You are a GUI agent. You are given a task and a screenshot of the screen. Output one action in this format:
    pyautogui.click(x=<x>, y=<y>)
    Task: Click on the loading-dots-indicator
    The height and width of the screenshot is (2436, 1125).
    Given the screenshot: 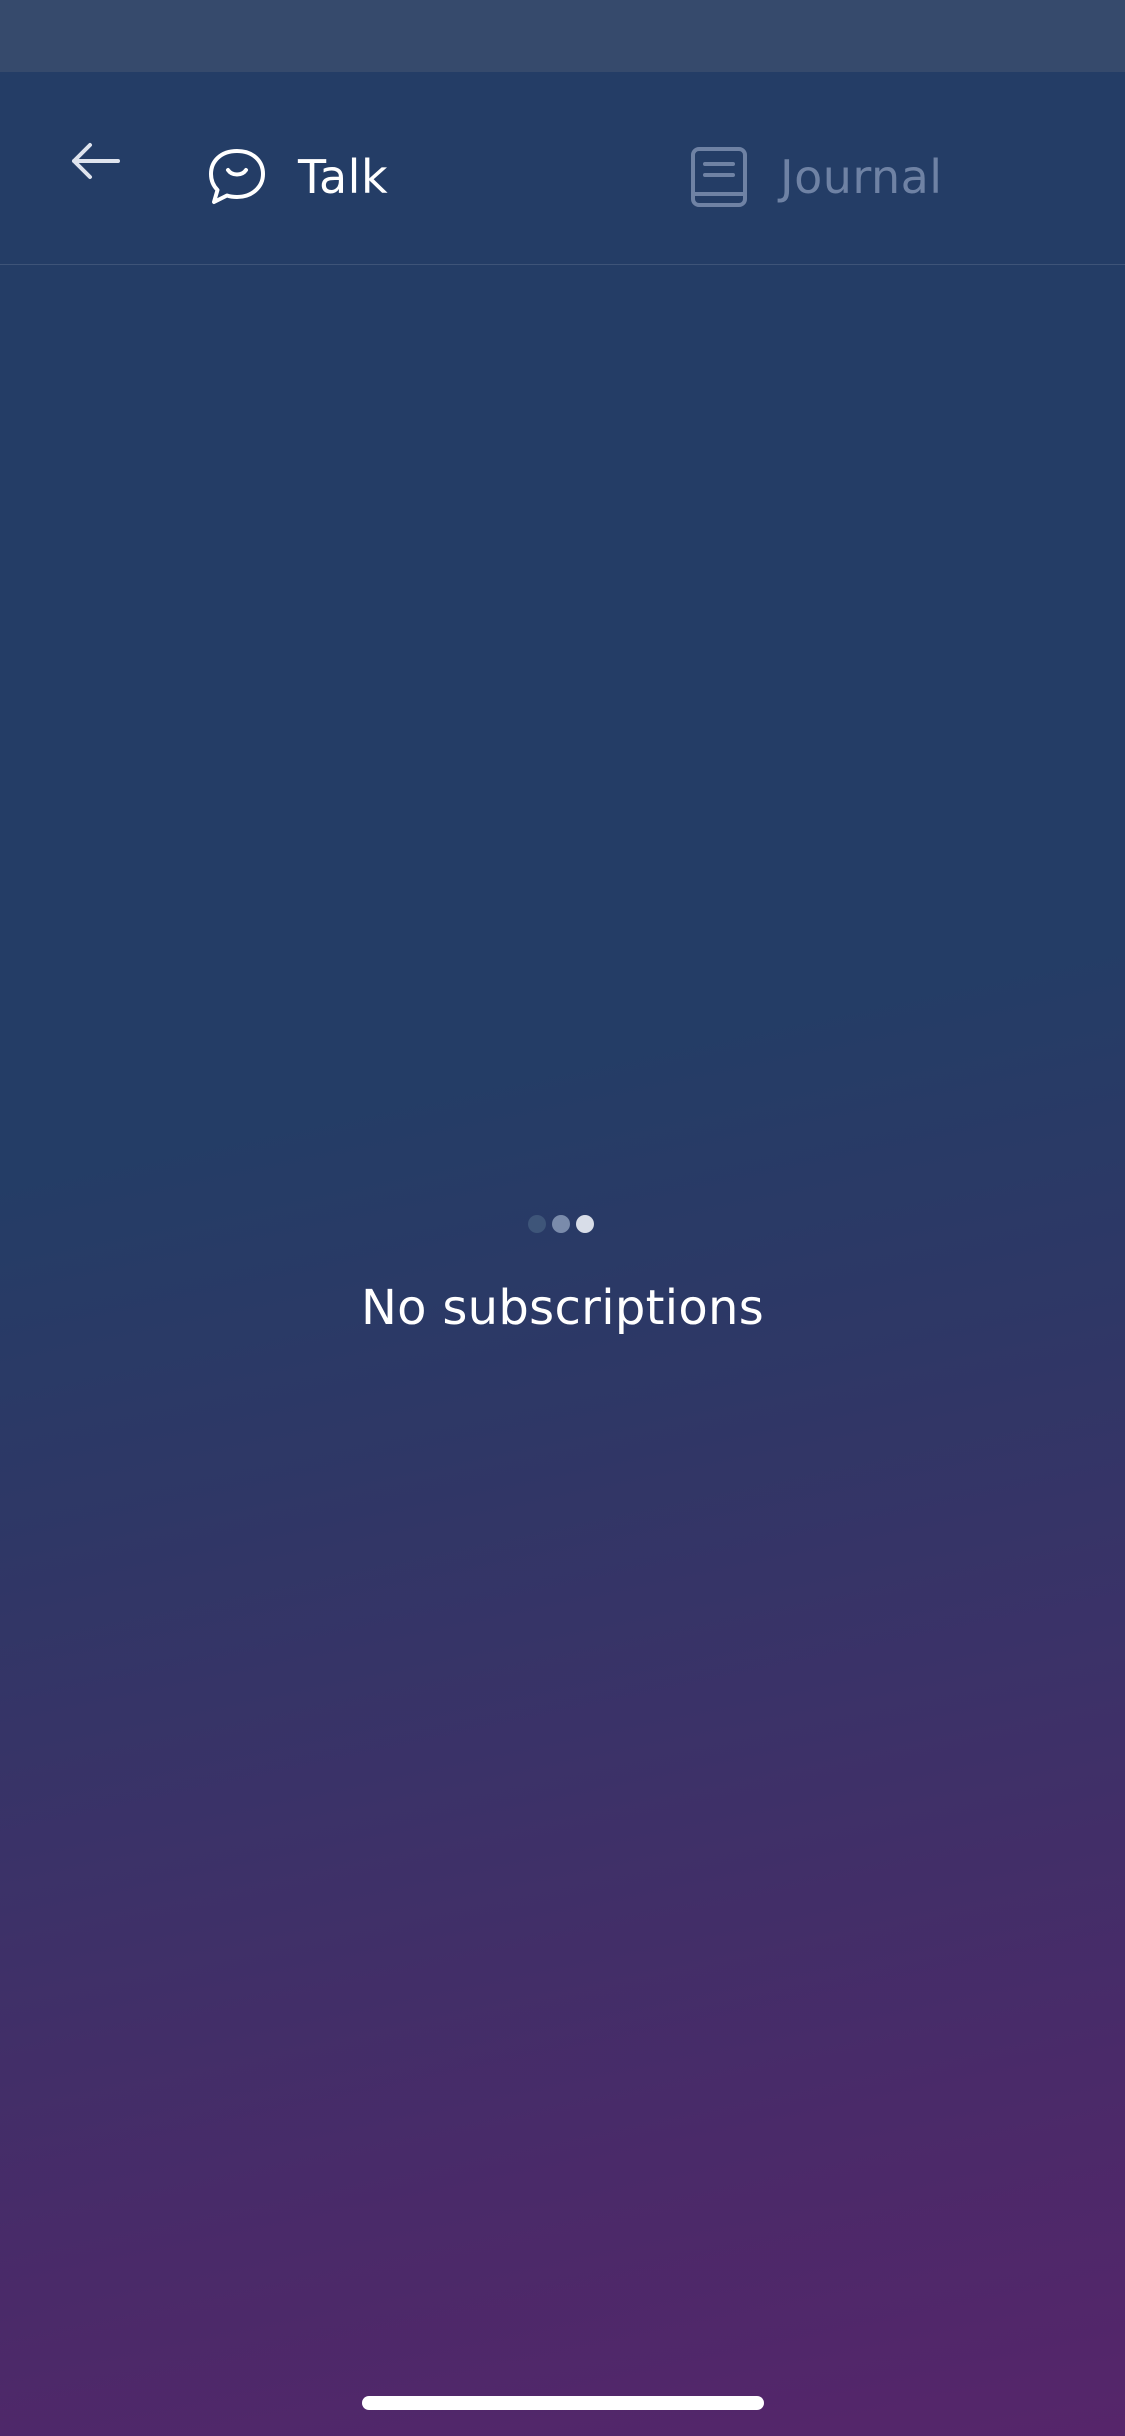 What is the action you would take?
    pyautogui.click(x=563, y=1224)
    